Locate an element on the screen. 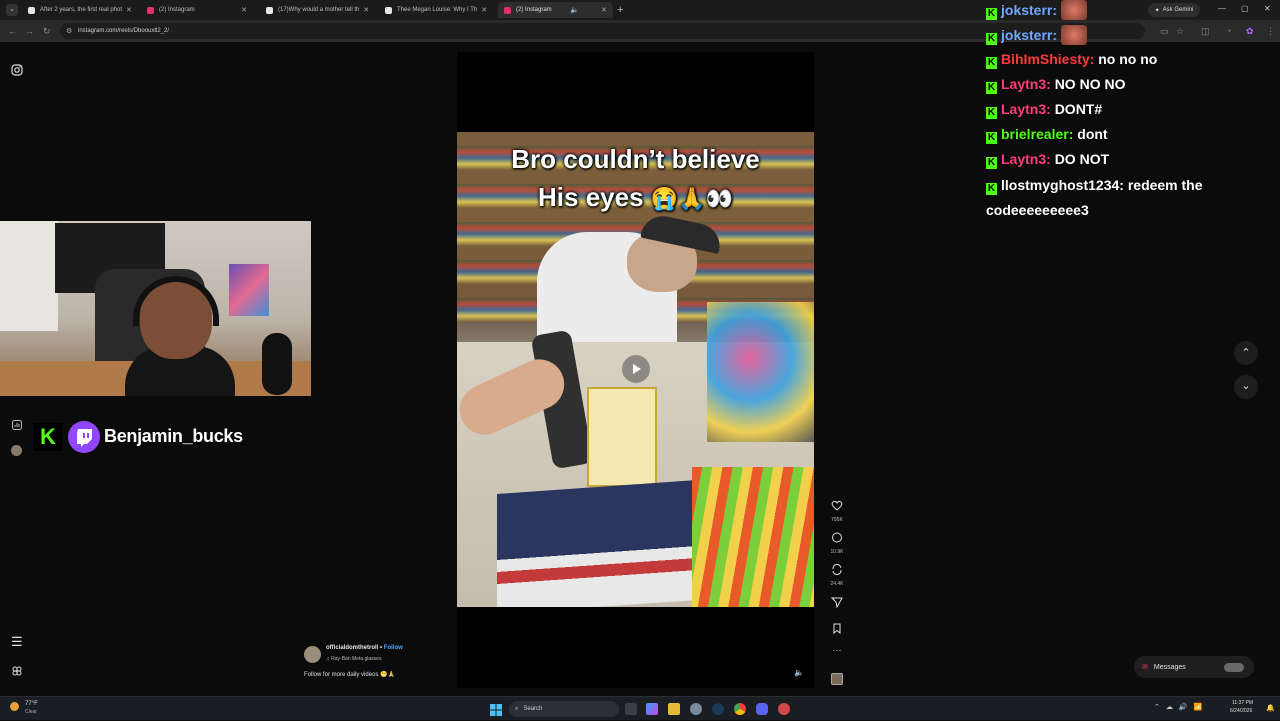 This screenshot has height=721, width=1280. search-icon: ⌕ is located at coordinates (517, 708).